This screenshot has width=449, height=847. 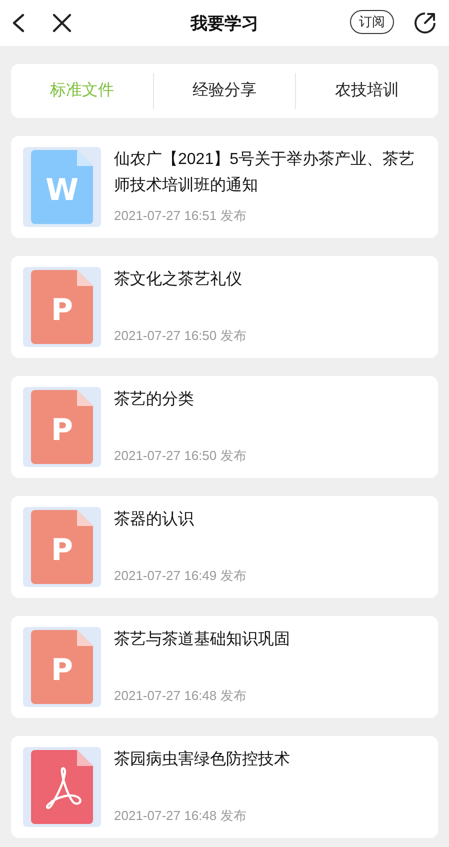 I want to click on back-icon, so click(x=18, y=23).